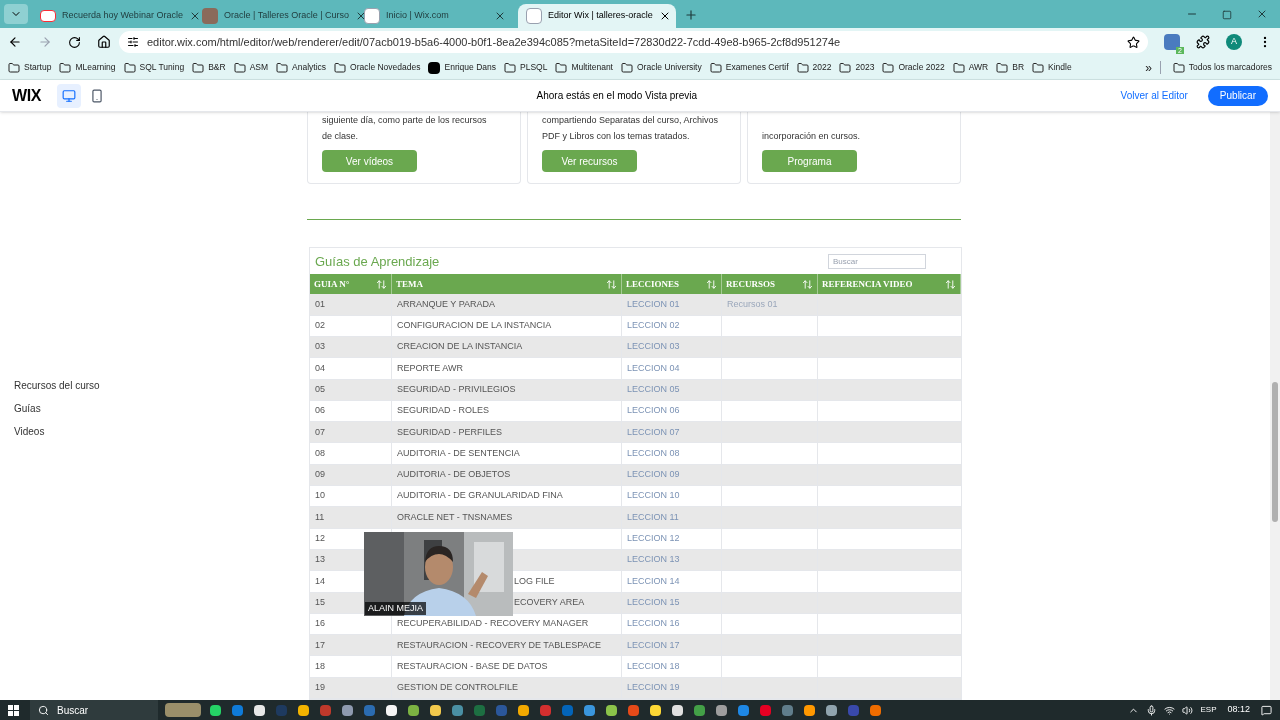 The height and width of the screenshot is (720, 1280). What do you see at coordinates (30, 67) in the screenshot?
I see `bookmark-item: Startup` at bounding box center [30, 67].